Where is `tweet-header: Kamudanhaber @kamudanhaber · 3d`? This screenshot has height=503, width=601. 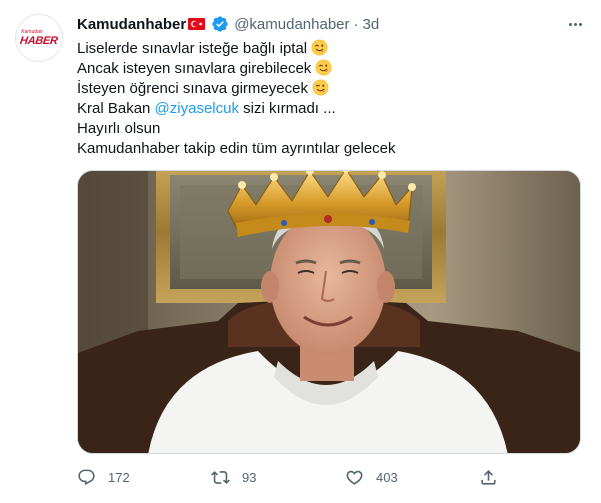
tweet-header: Kamudanhaber @kamudanhaber · 3d is located at coordinates (228, 24).